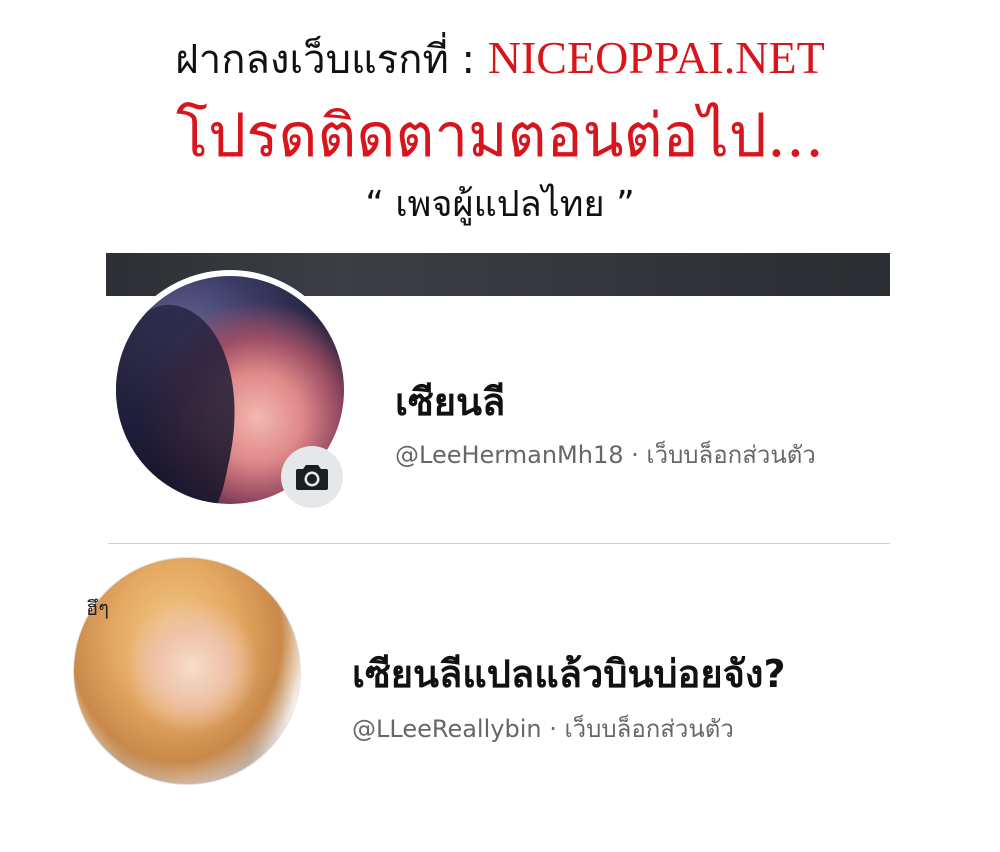  Describe the element at coordinates (569, 674) in the screenshot. I see `profile-name-2: เซียนลีแปลแล้วบินบ่อยจัง?` at that location.